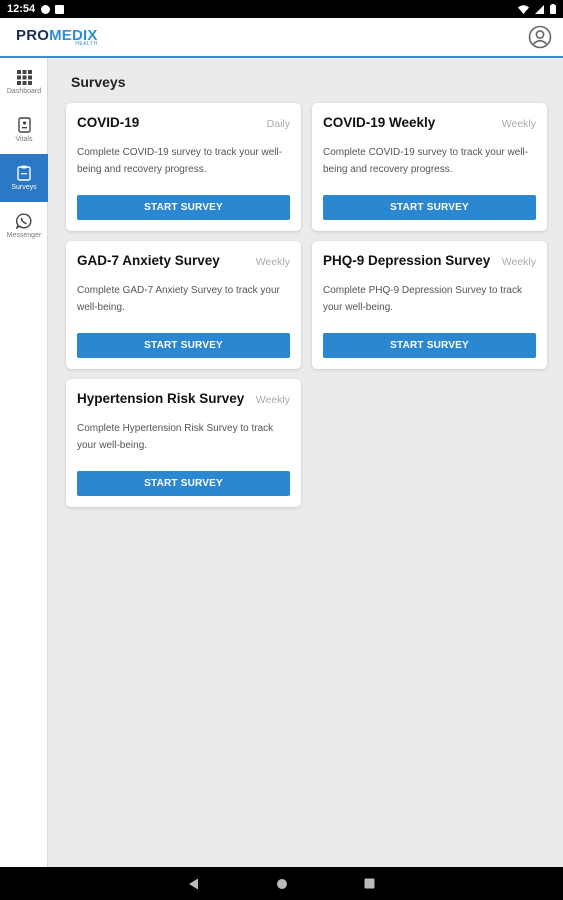 The width and height of the screenshot is (563, 900). I want to click on card-title: GAD-7 Anxiety Survey, so click(148, 260).